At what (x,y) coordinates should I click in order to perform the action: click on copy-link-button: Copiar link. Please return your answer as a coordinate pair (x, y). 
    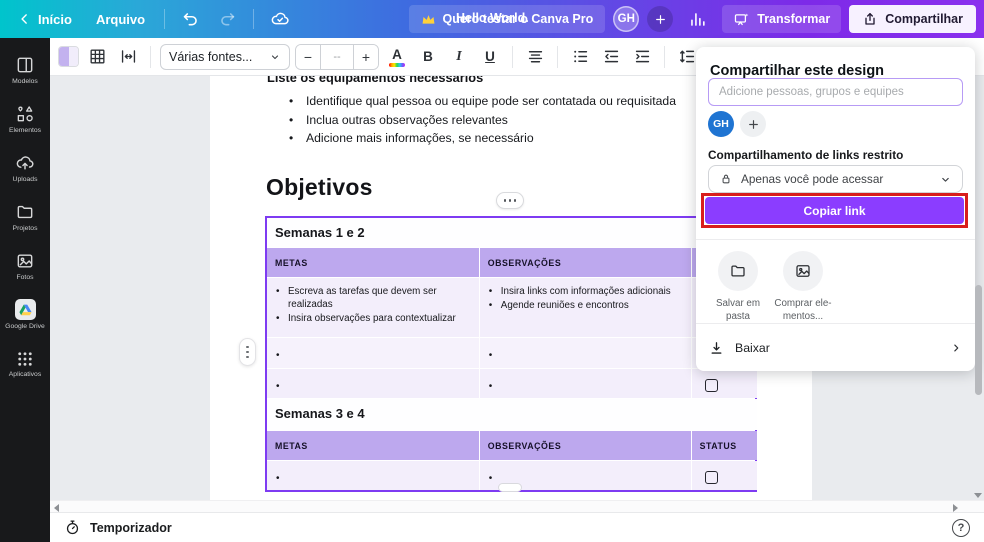
    Looking at the image, I should click on (834, 210).